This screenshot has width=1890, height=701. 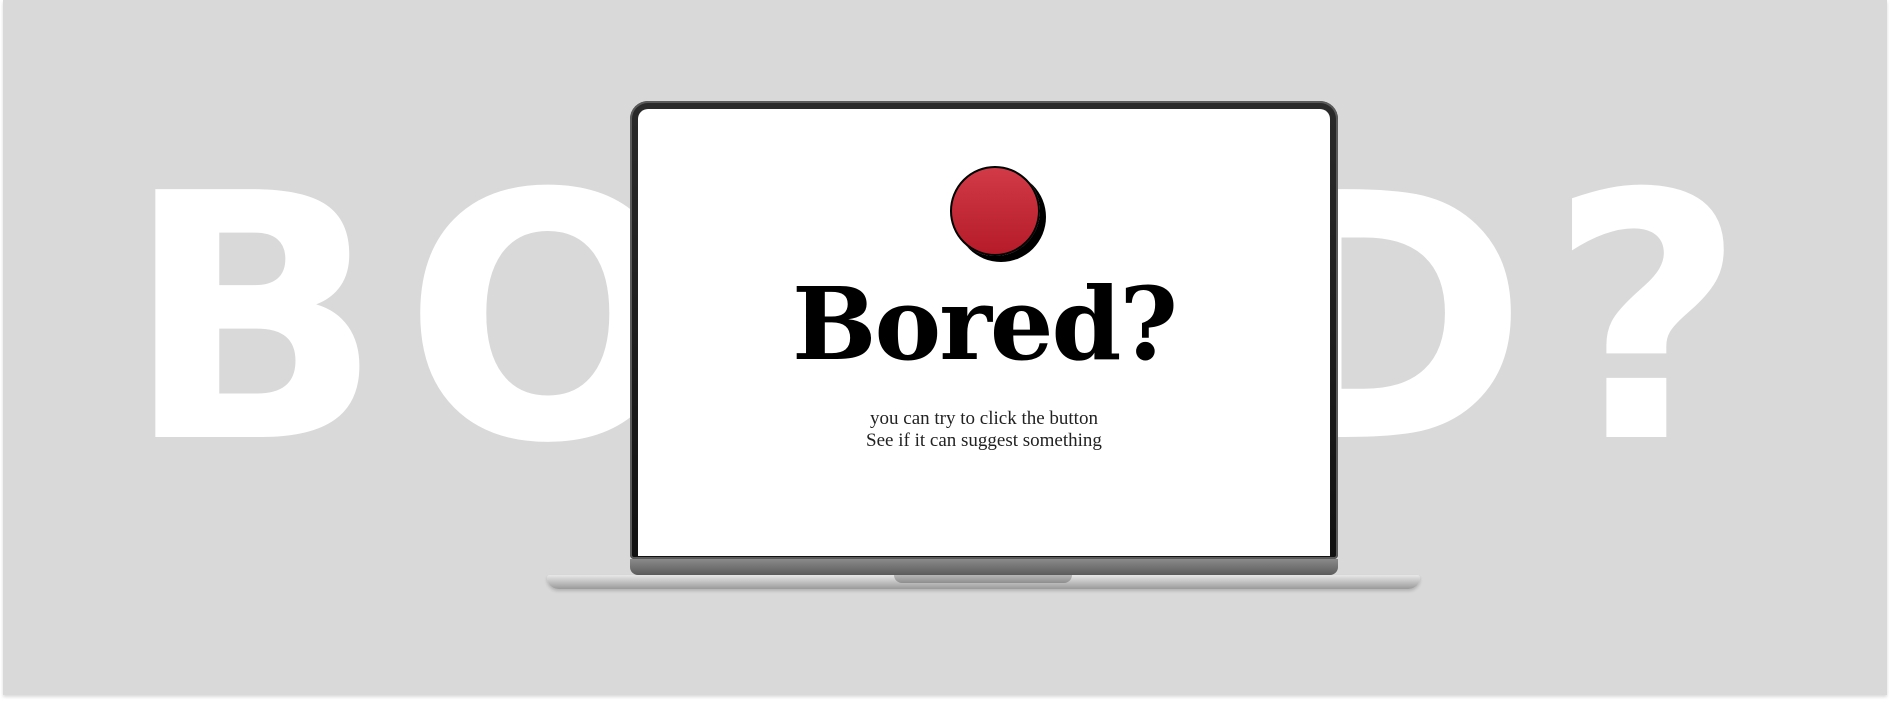 What do you see at coordinates (984, 418) in the screenshot?
I see `subtitle-line-1: you can try to click the button` at bounding box center [984, 418].